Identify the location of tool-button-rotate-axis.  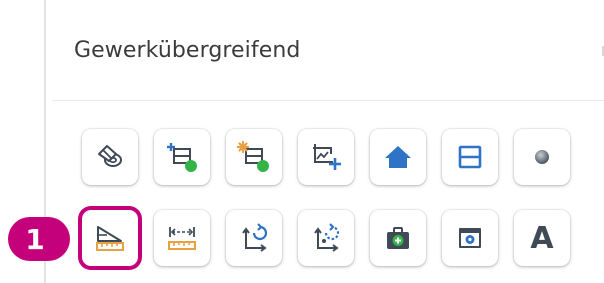
(254, 238).